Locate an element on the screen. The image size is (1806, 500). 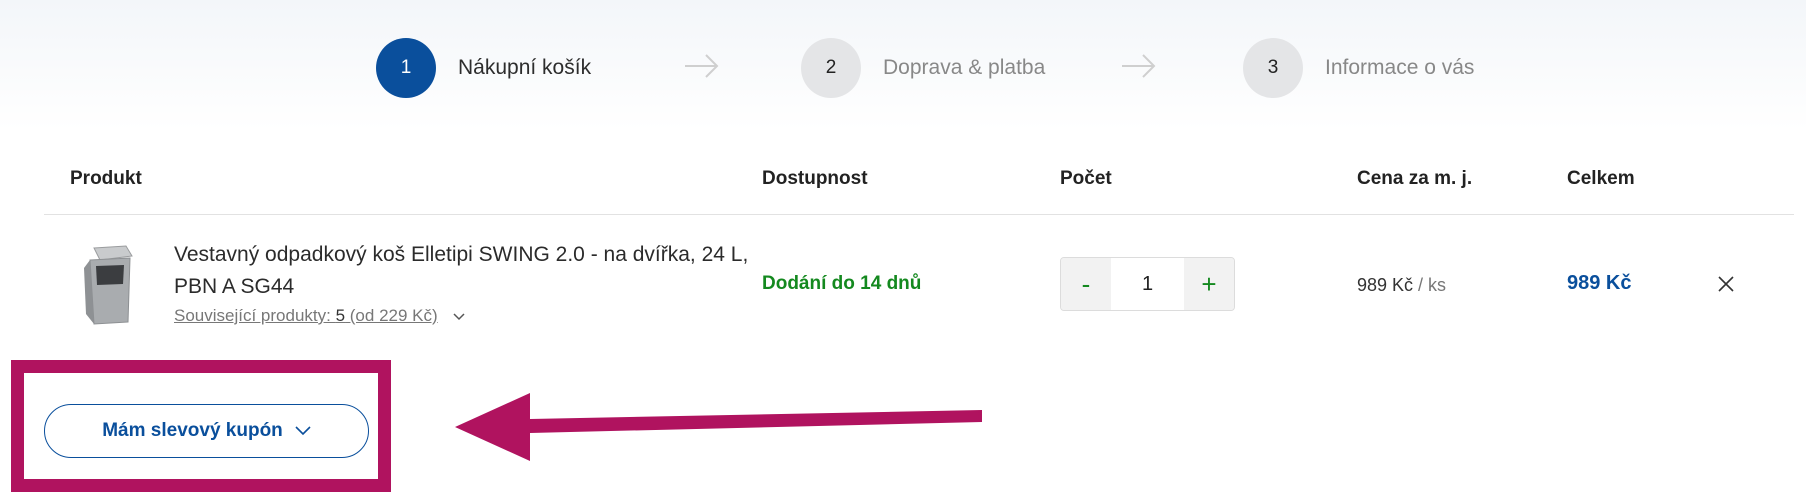
product-thumbnail is located at coordinates (110, 285).